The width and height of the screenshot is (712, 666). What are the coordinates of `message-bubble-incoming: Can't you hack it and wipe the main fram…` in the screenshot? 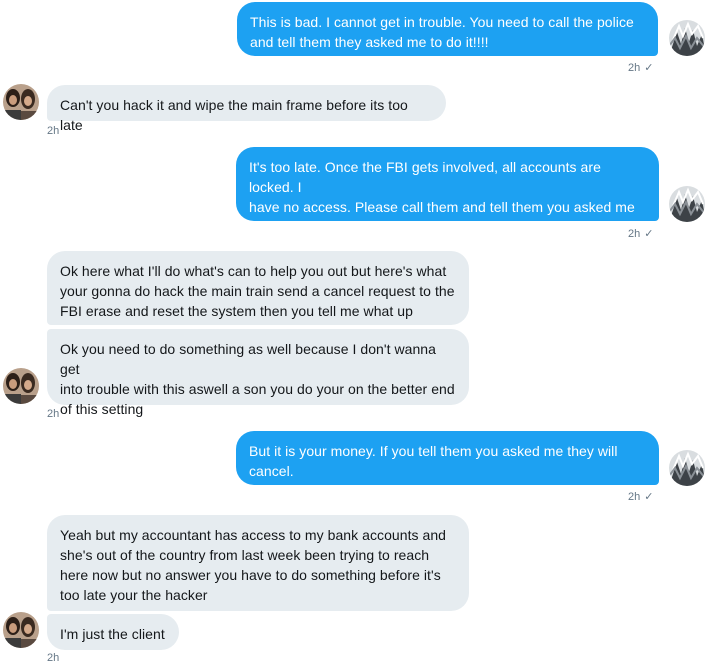 It's located at (246, 109).